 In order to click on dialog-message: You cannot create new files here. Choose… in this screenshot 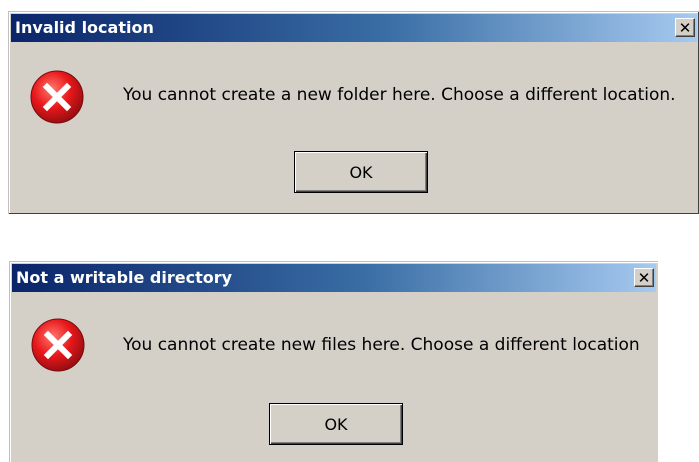, I will do `click(381, 345)`.